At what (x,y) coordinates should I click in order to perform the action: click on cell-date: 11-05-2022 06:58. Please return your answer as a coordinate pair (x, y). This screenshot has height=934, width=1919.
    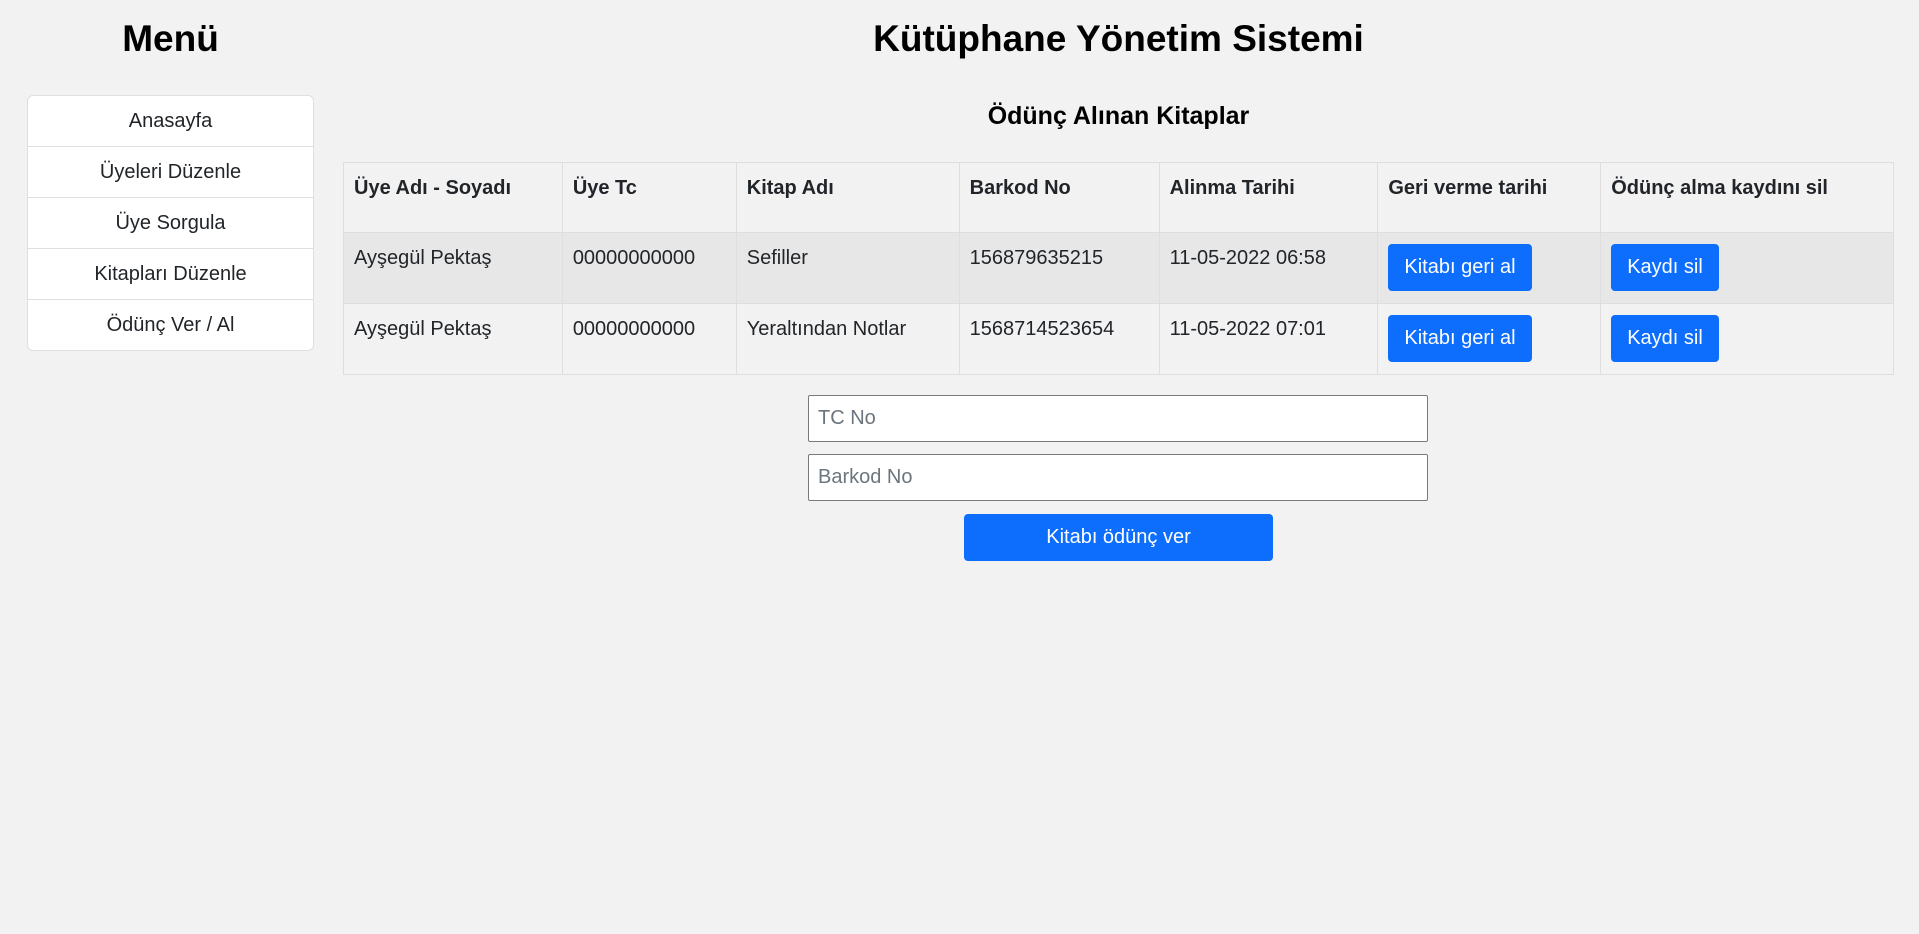
    Looking at the image, I should click on (1268, 268).